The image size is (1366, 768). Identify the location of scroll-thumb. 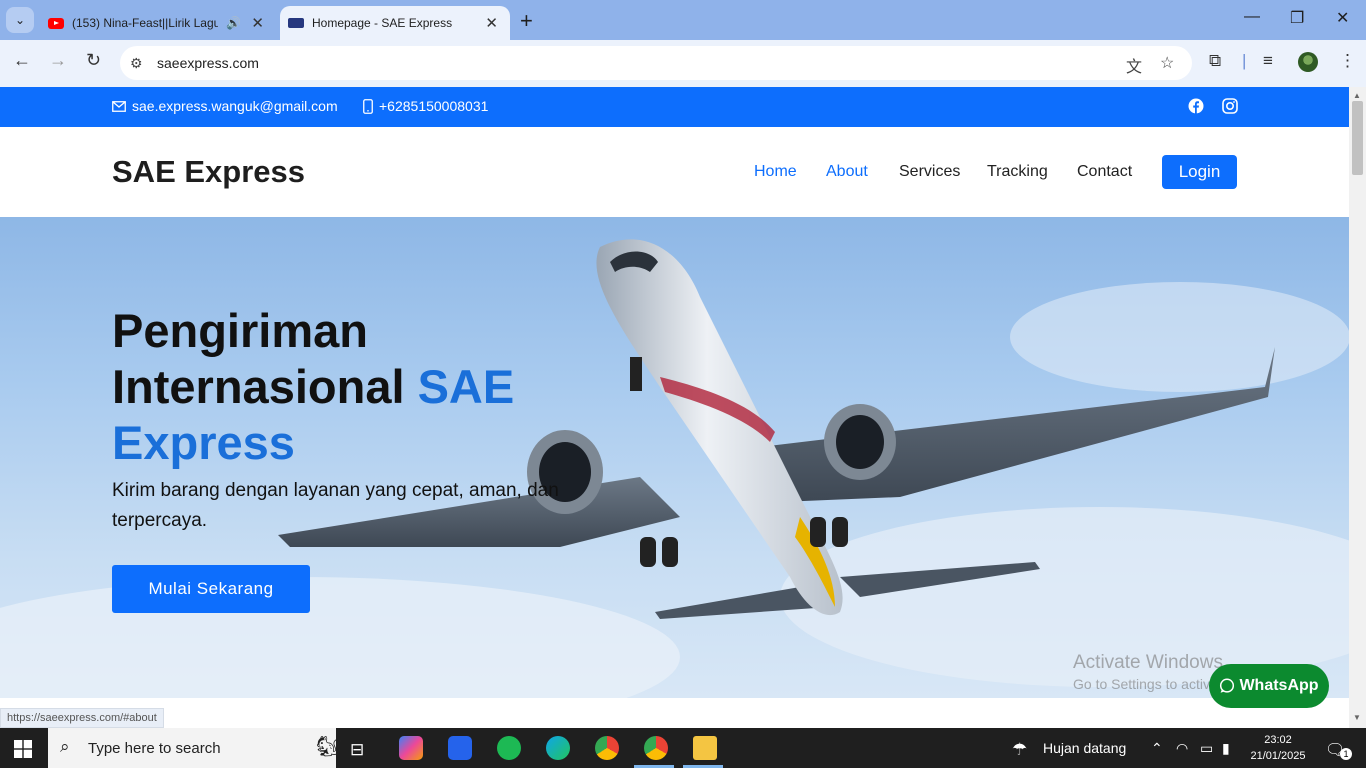
(1357, 138).